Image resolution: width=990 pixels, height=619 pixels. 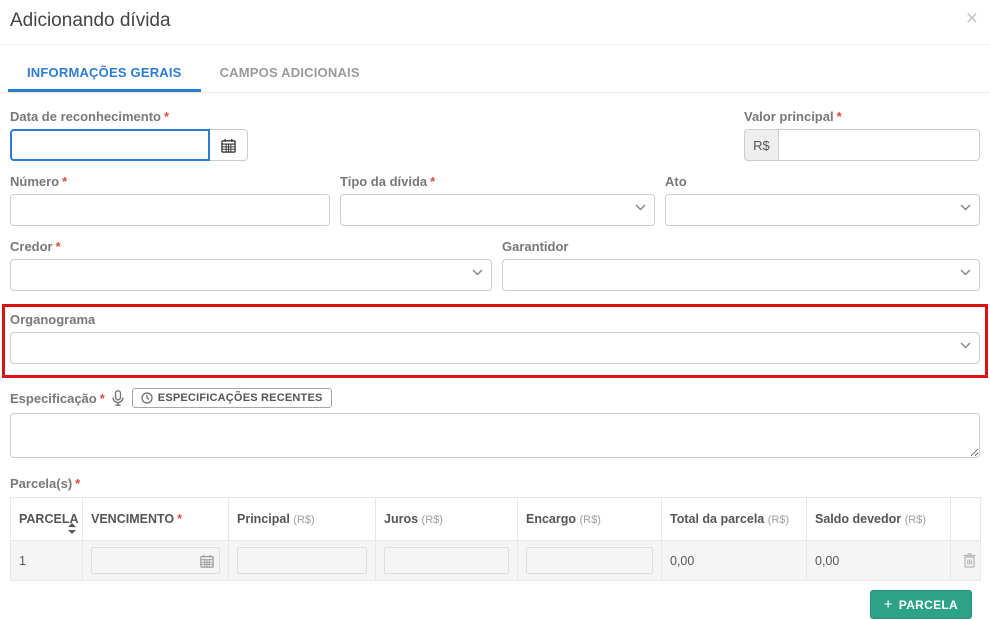 I want to click on label-garantidor: Garantidor, so click(x=535, y=246).